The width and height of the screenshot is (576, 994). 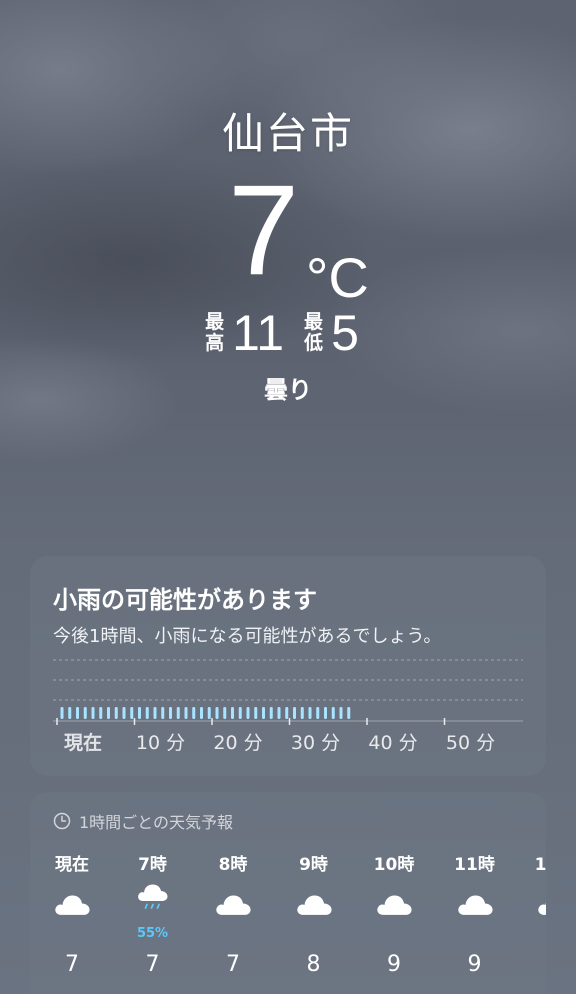 I want to click on hour-label: 現在, so click(x=72, y=865).